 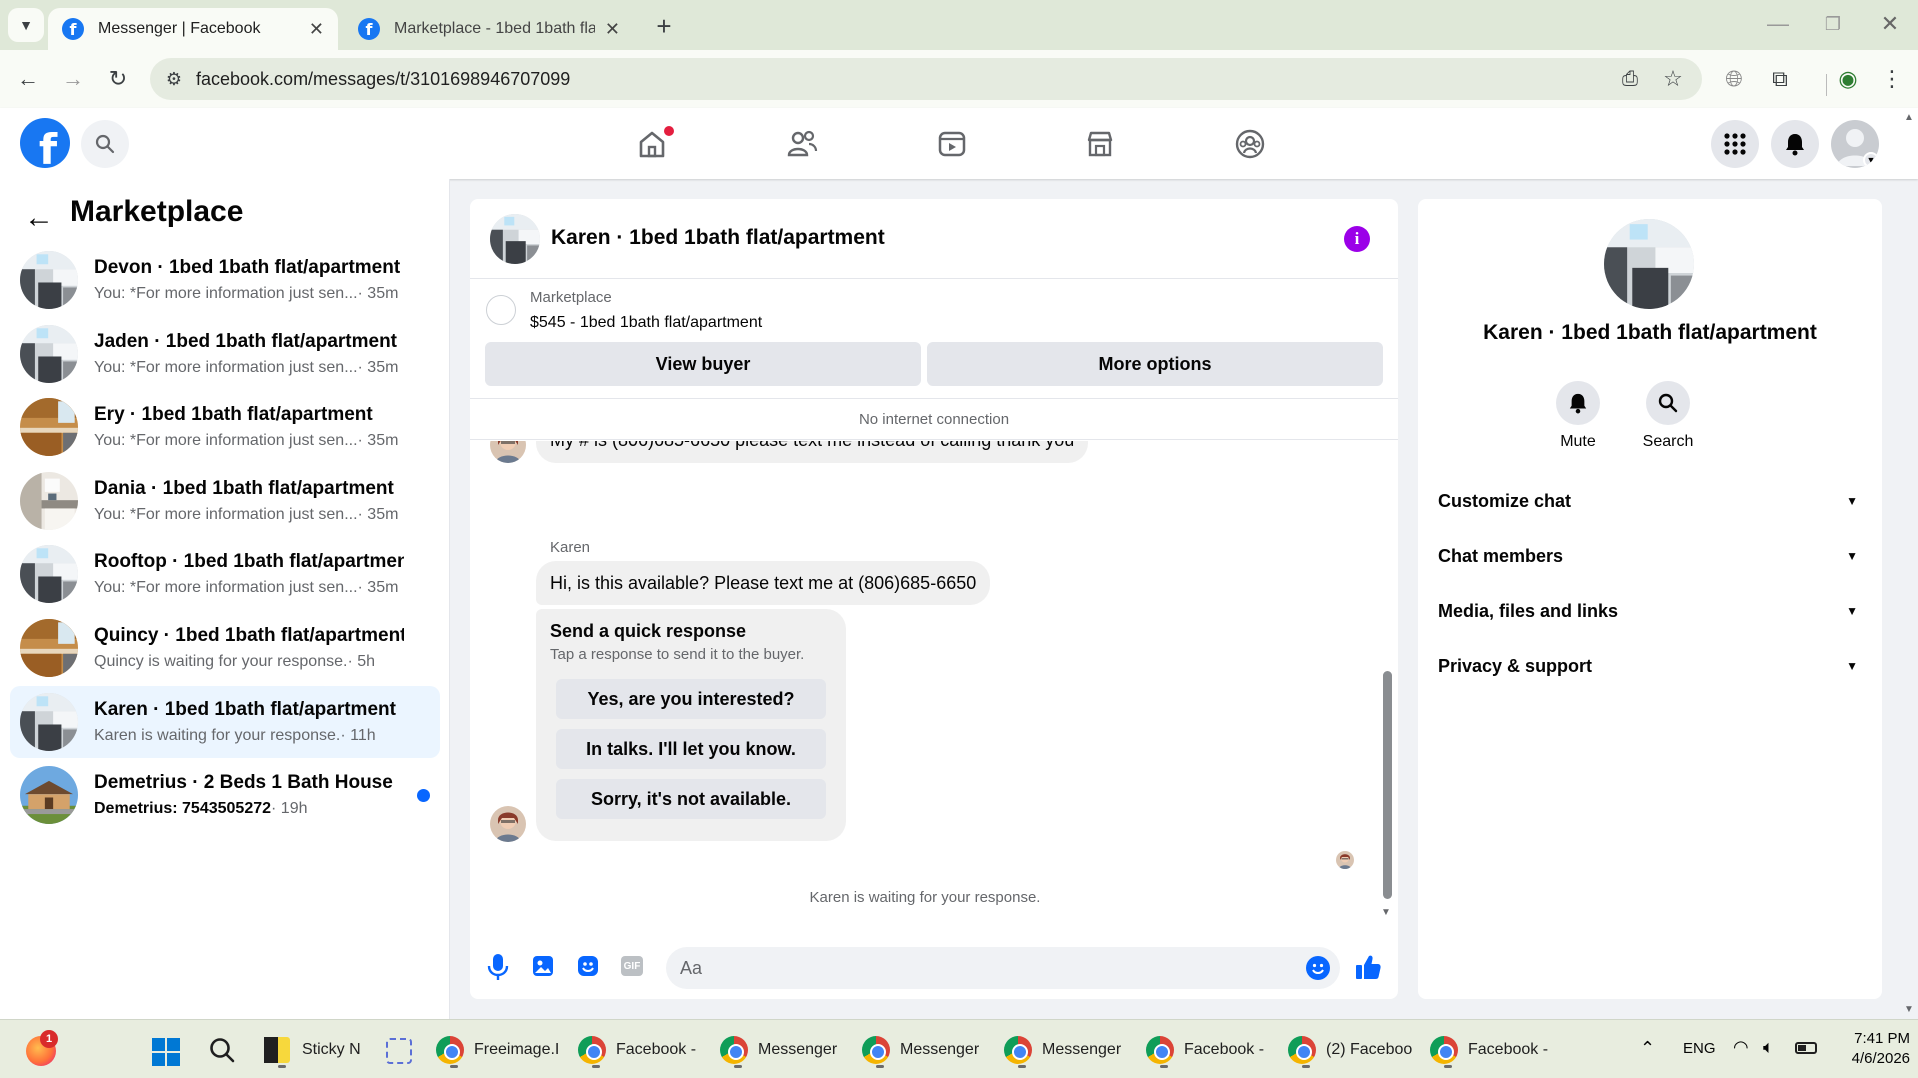 What do you see at coordinates (1668, 403) in the screenshot?
I see `search-icon` at bounding box center [1668, 403].